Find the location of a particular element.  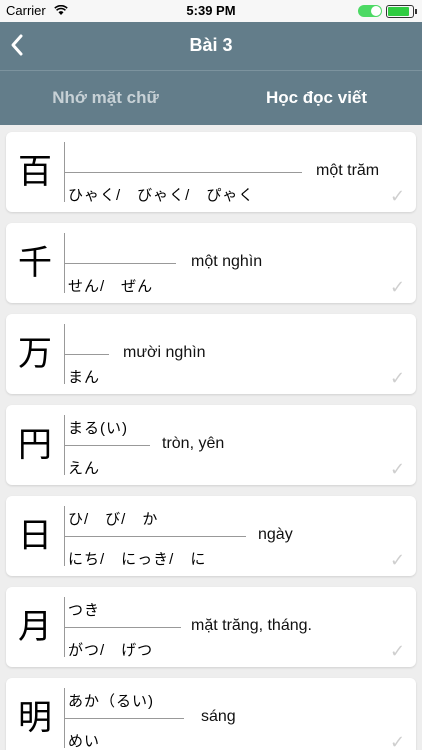

on-reading: がつ/ げつ is located at coordinates (111, 650).